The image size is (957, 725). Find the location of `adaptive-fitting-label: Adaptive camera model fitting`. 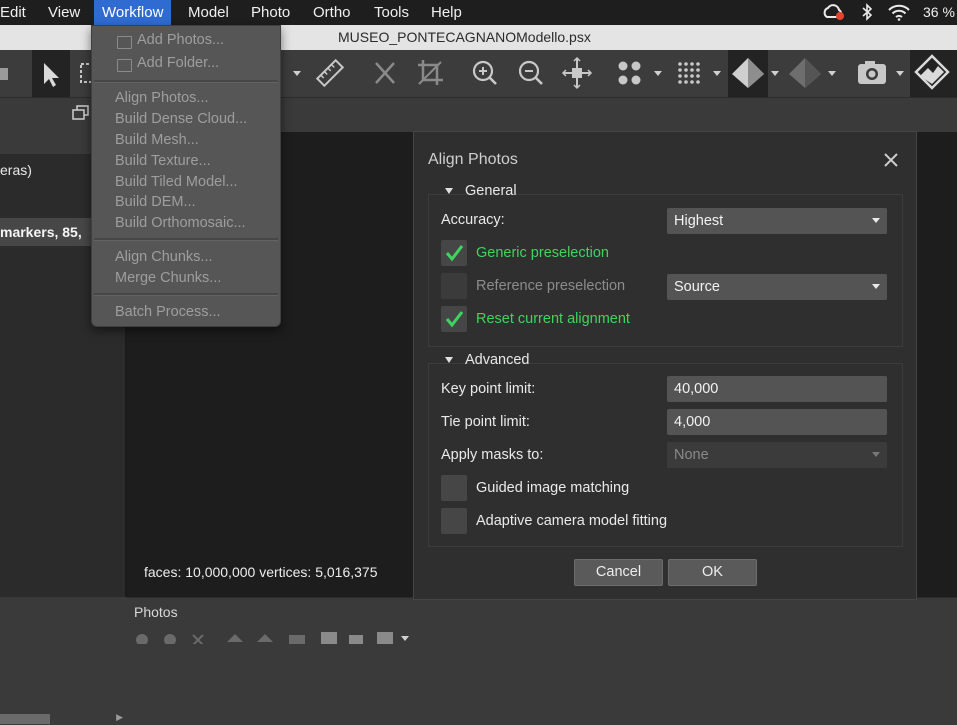

adaptive-fitting-label: Adaptive camera model fitting is located at coordinates (571, 521).